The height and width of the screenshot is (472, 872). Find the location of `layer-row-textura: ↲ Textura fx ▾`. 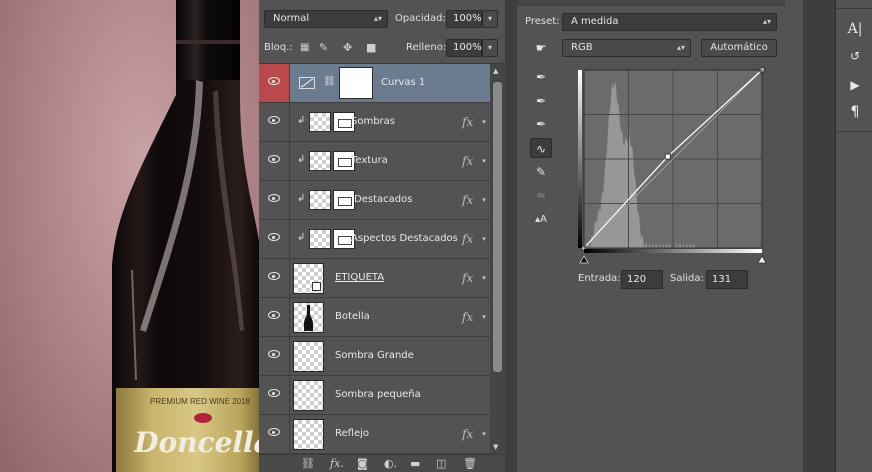

layer-row-textura: ↲ Textura fx ▾ is located at coordinates (374, 161).